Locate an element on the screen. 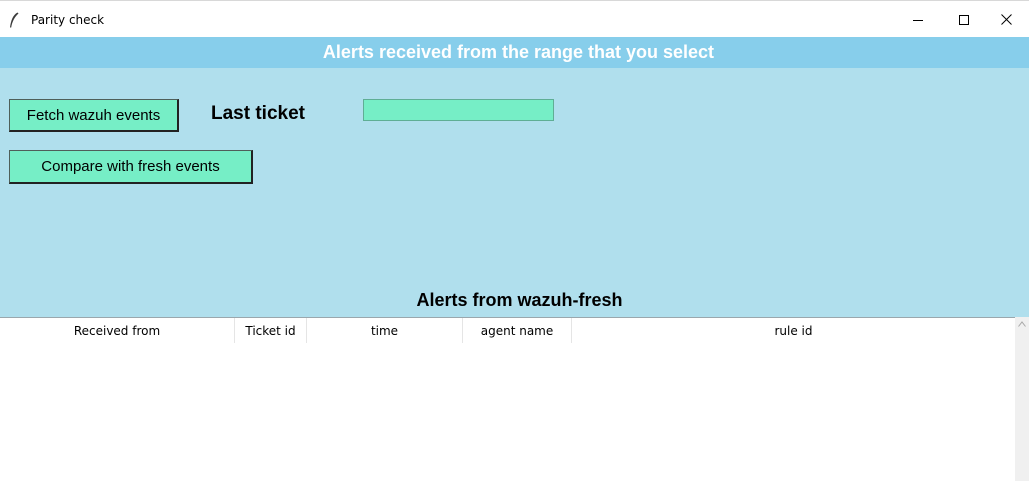 The height and width of the screenshot is (481, 1029). column-header-rule-id: rule id is located at coordinates (793, 330).